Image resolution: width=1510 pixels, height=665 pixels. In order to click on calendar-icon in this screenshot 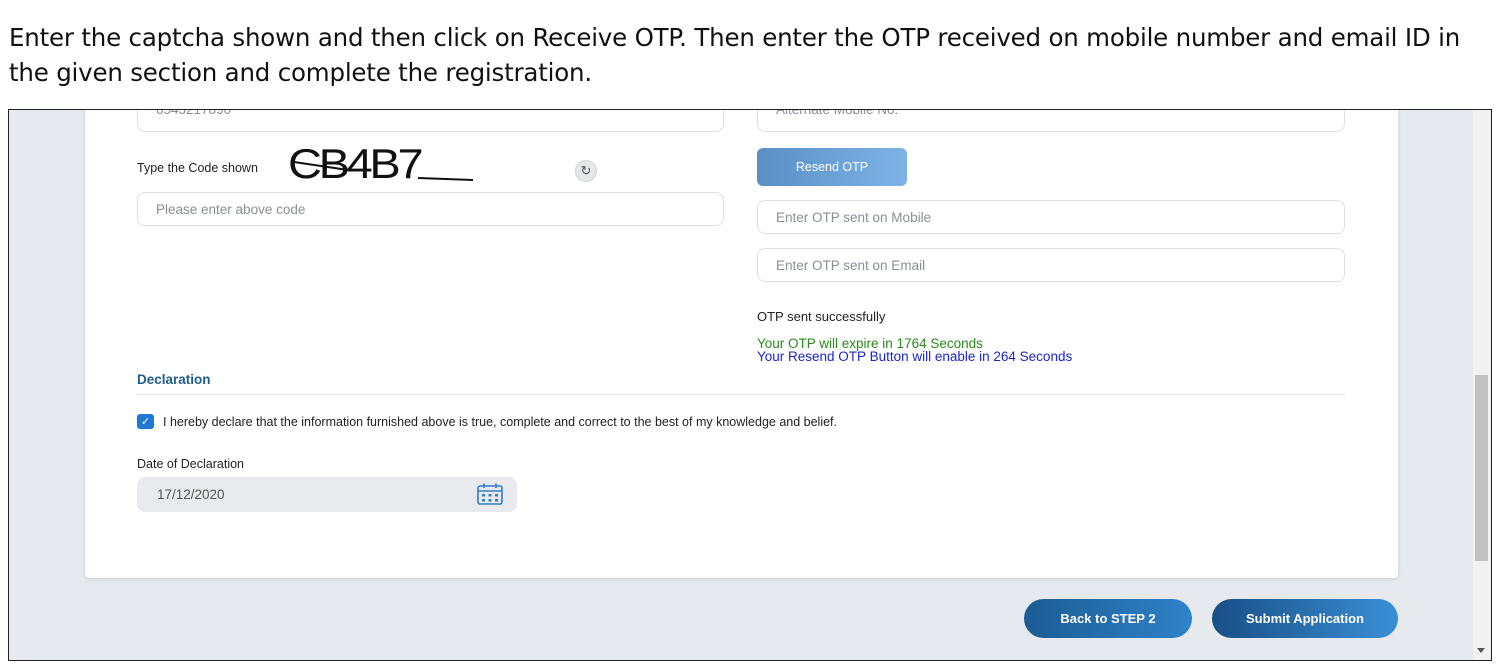, I will do `click(490, 494)`.